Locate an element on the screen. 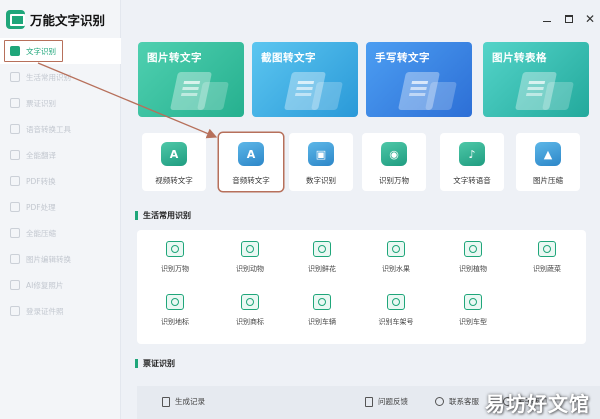 The height and width of the screenshot is (419, 600). sidebar-item-ai-photo-repair: AI修复照片 is located at coordinates (60, 285).